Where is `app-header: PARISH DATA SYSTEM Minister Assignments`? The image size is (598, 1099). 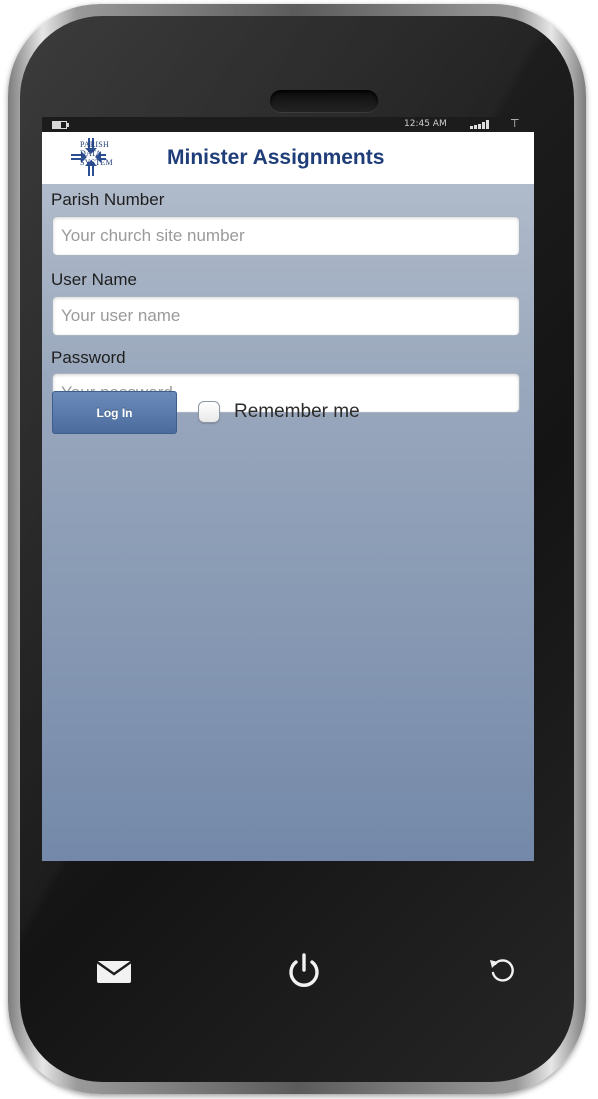 app-header: PARISH DATA SYSTEM Minister Assignments is located at coordinates (288, 158).